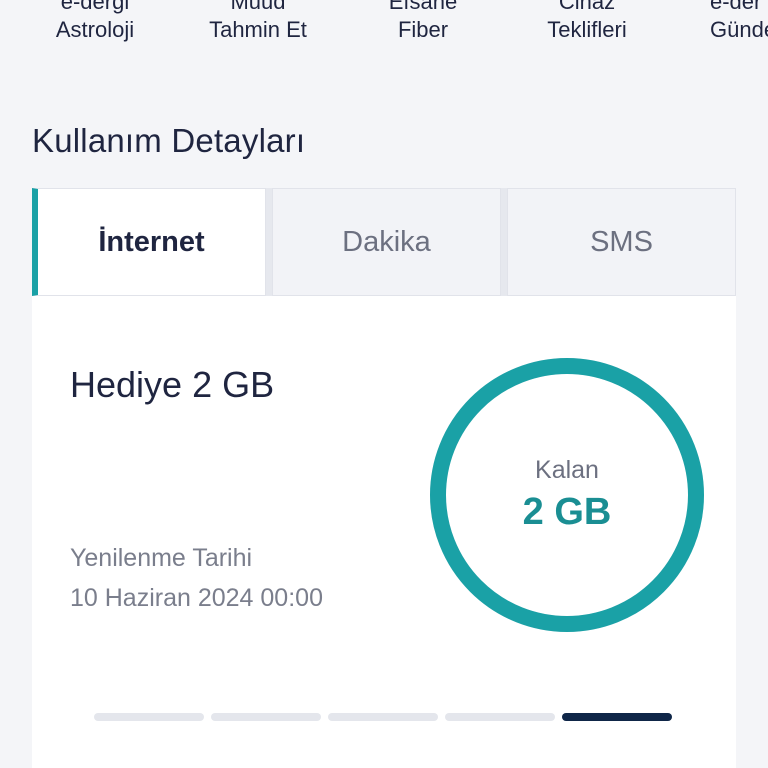 The width and height of the screenshot is (768, 768). What do you see at coordinates (739, 29) in the screenshot?
I see `shortcut-label: Günde` at bounding box center [739, 29].